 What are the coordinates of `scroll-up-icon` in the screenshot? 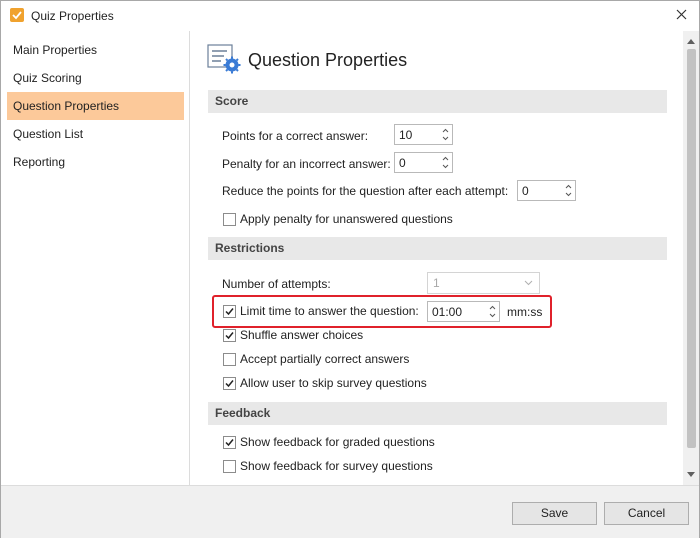 It's located at (691, 41).